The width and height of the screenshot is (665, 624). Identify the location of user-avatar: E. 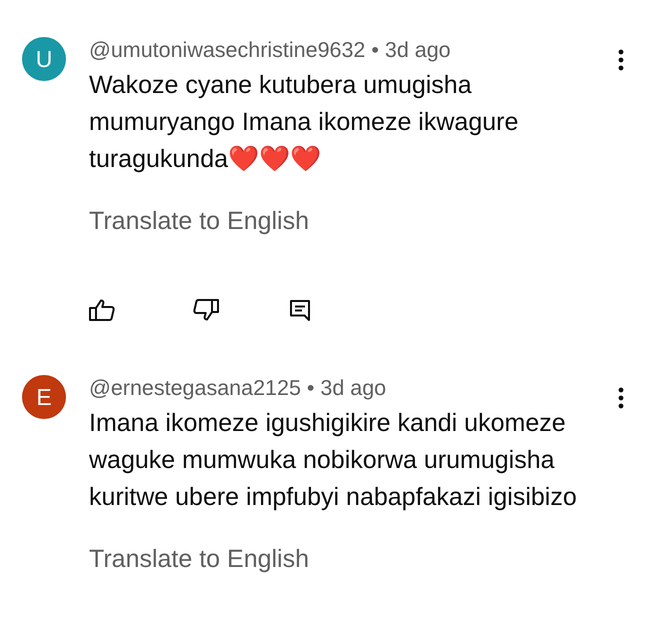
(44, 397).